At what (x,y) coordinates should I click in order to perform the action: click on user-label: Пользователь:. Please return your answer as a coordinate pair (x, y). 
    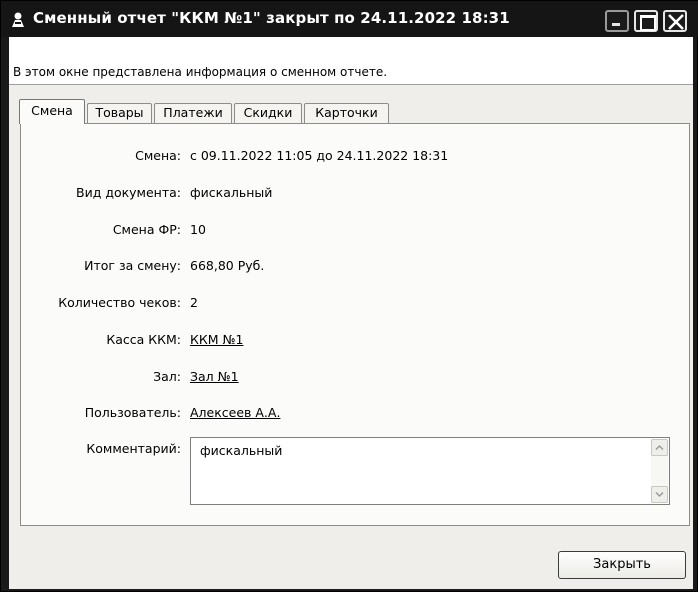
    Looking at the image, I should click on (132, 412).